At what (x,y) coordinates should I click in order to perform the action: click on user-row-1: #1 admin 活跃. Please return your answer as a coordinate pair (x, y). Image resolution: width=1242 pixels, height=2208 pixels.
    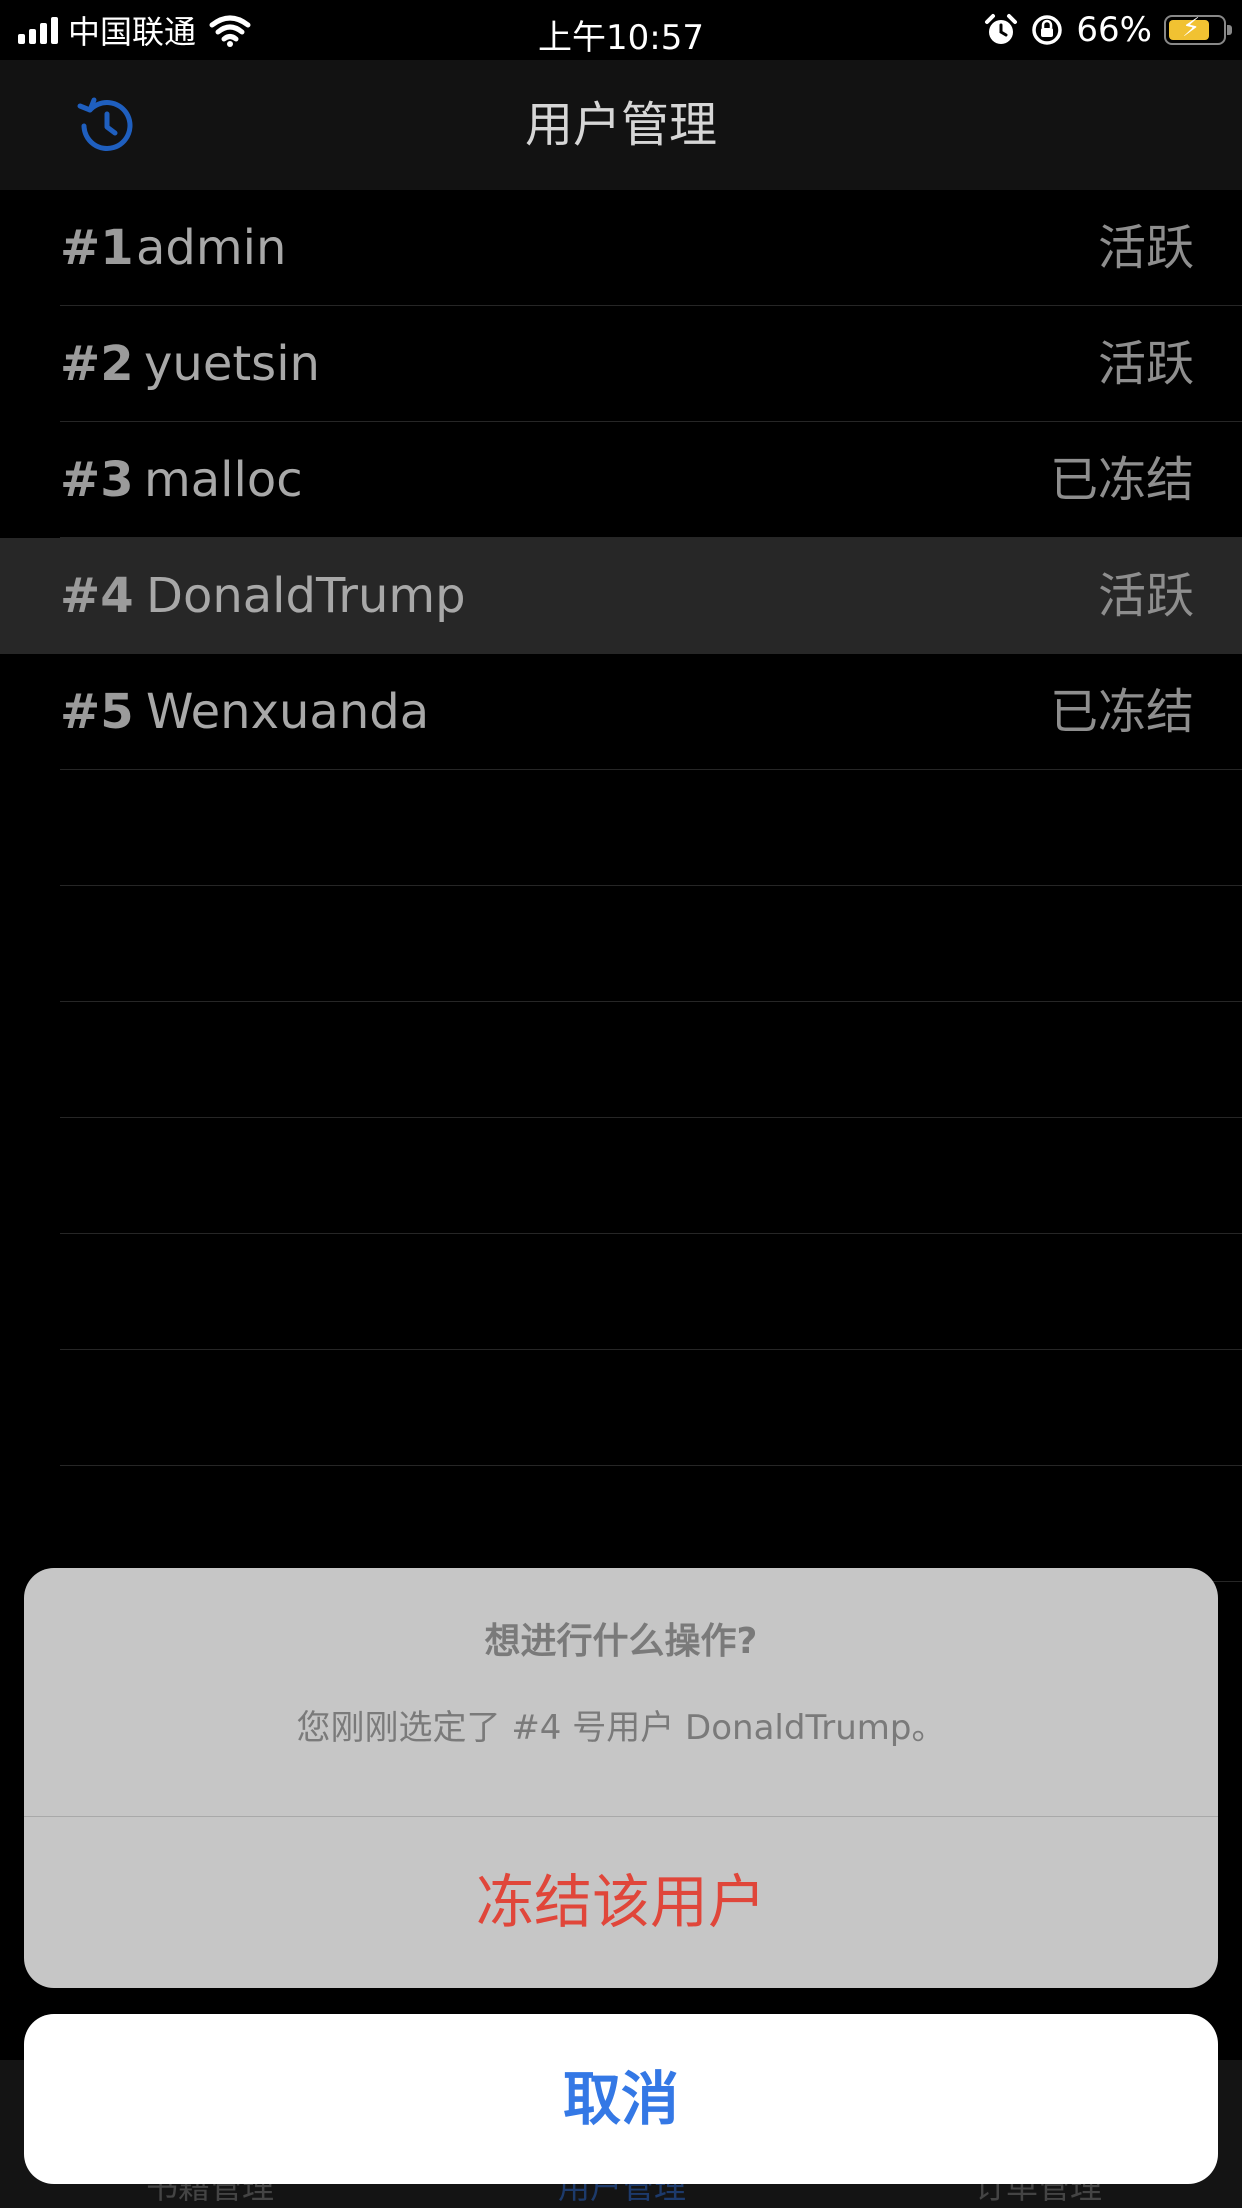
    Looking at the image, I should click on (621, 248).